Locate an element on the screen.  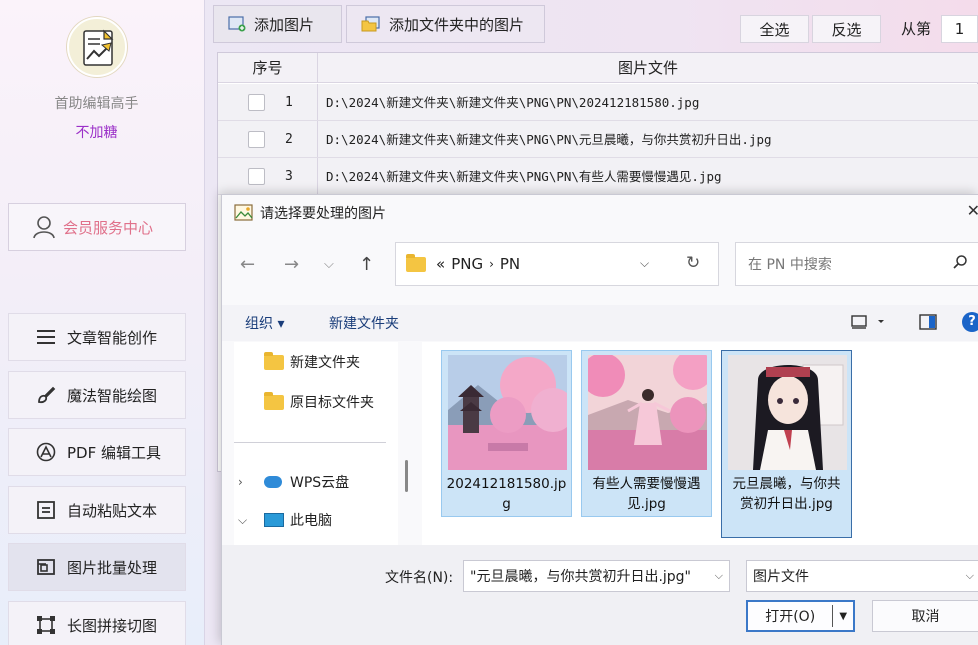
dialog-title-bar: 请选择要处理的图片 is located at coordinates (310, 213).